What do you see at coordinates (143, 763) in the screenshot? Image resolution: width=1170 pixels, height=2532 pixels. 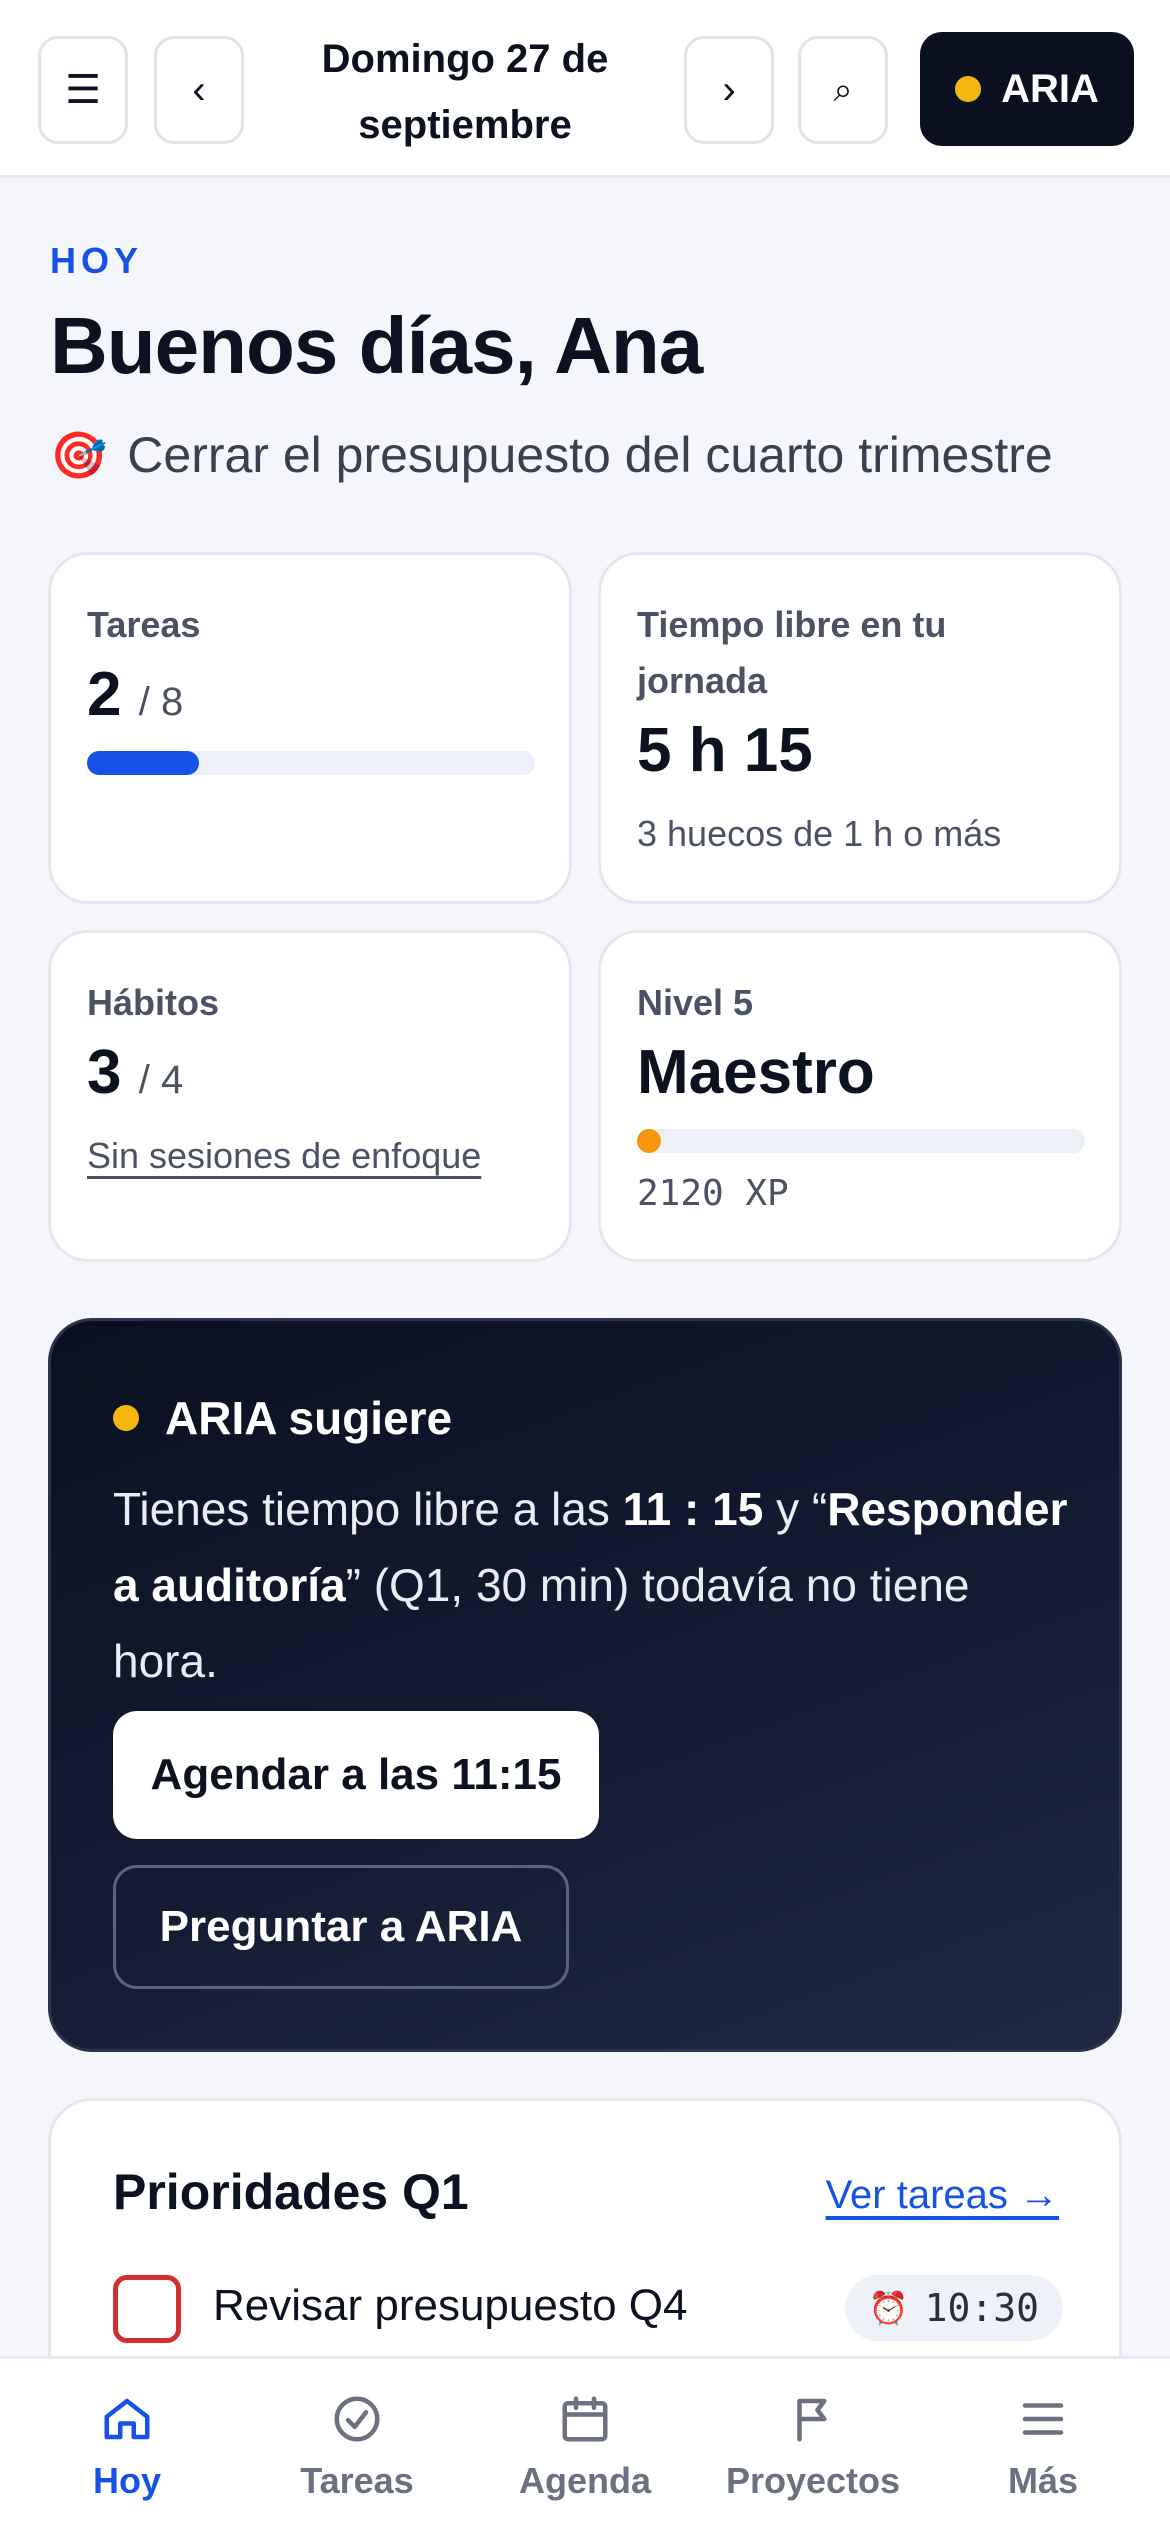 I see `tasks-progress-fill` at bounding box center [143, 763].